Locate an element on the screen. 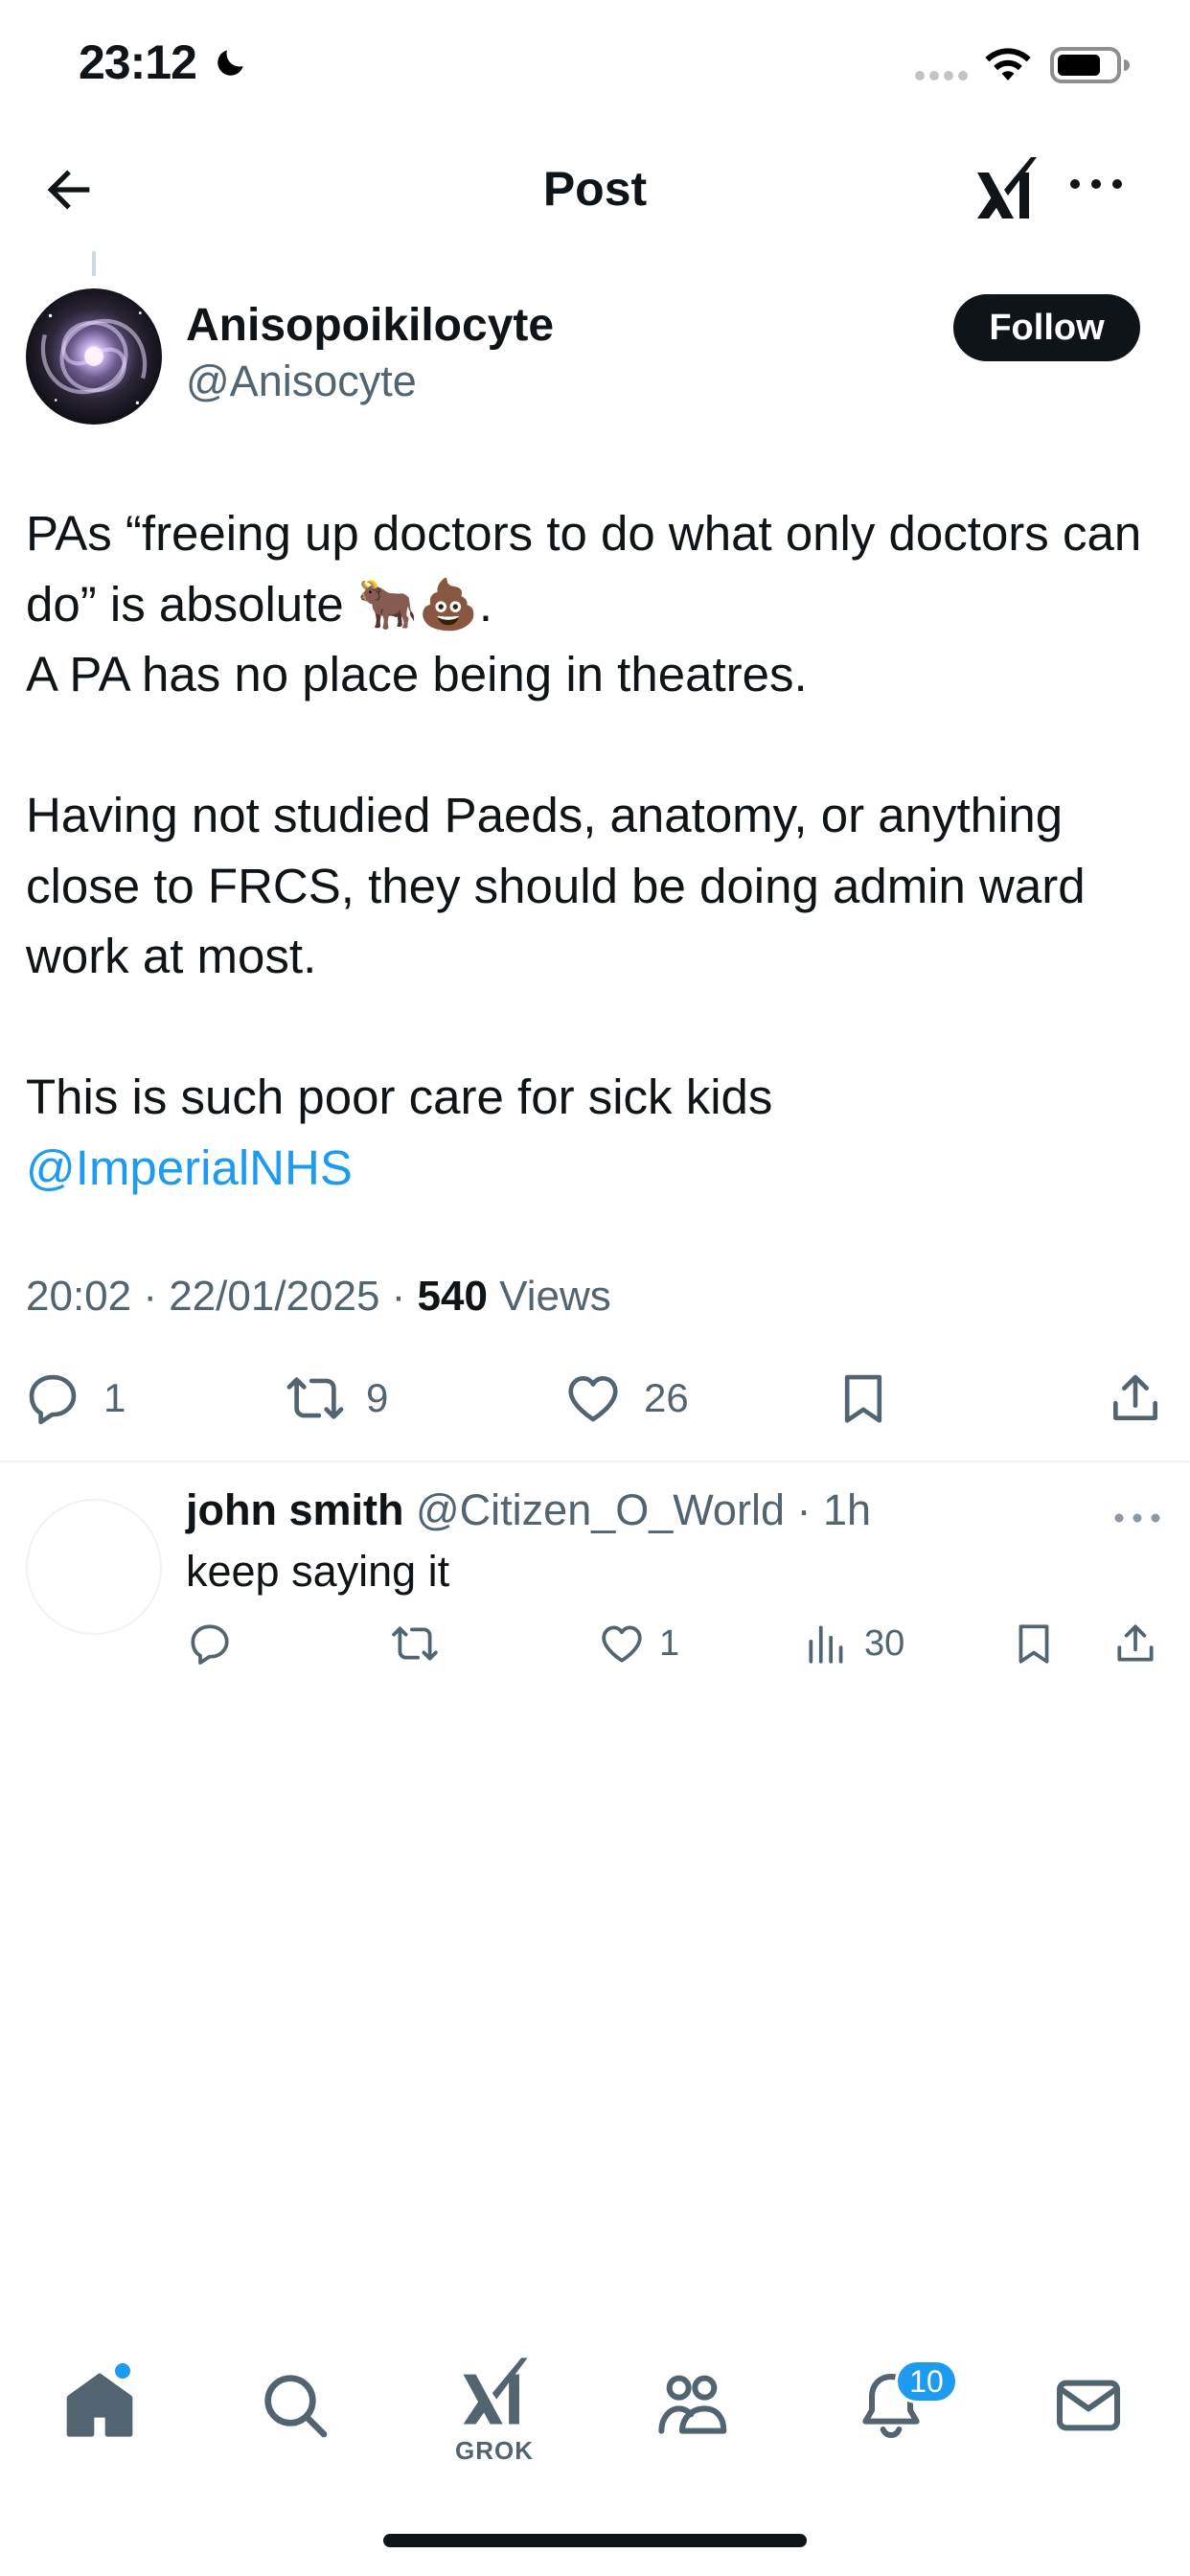  reply-avatar is located at coordinates (94, 1567).